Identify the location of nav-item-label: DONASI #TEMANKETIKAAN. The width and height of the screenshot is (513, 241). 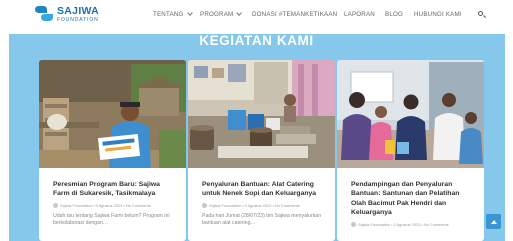
(295, 14).